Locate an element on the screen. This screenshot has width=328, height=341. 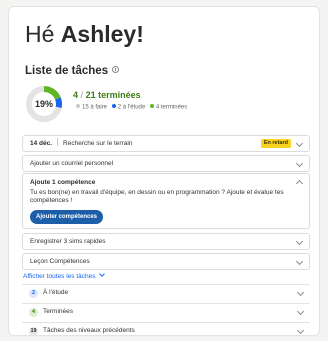
task-title: Ajouter un courriel personnel is located at coordinates (72, 163).